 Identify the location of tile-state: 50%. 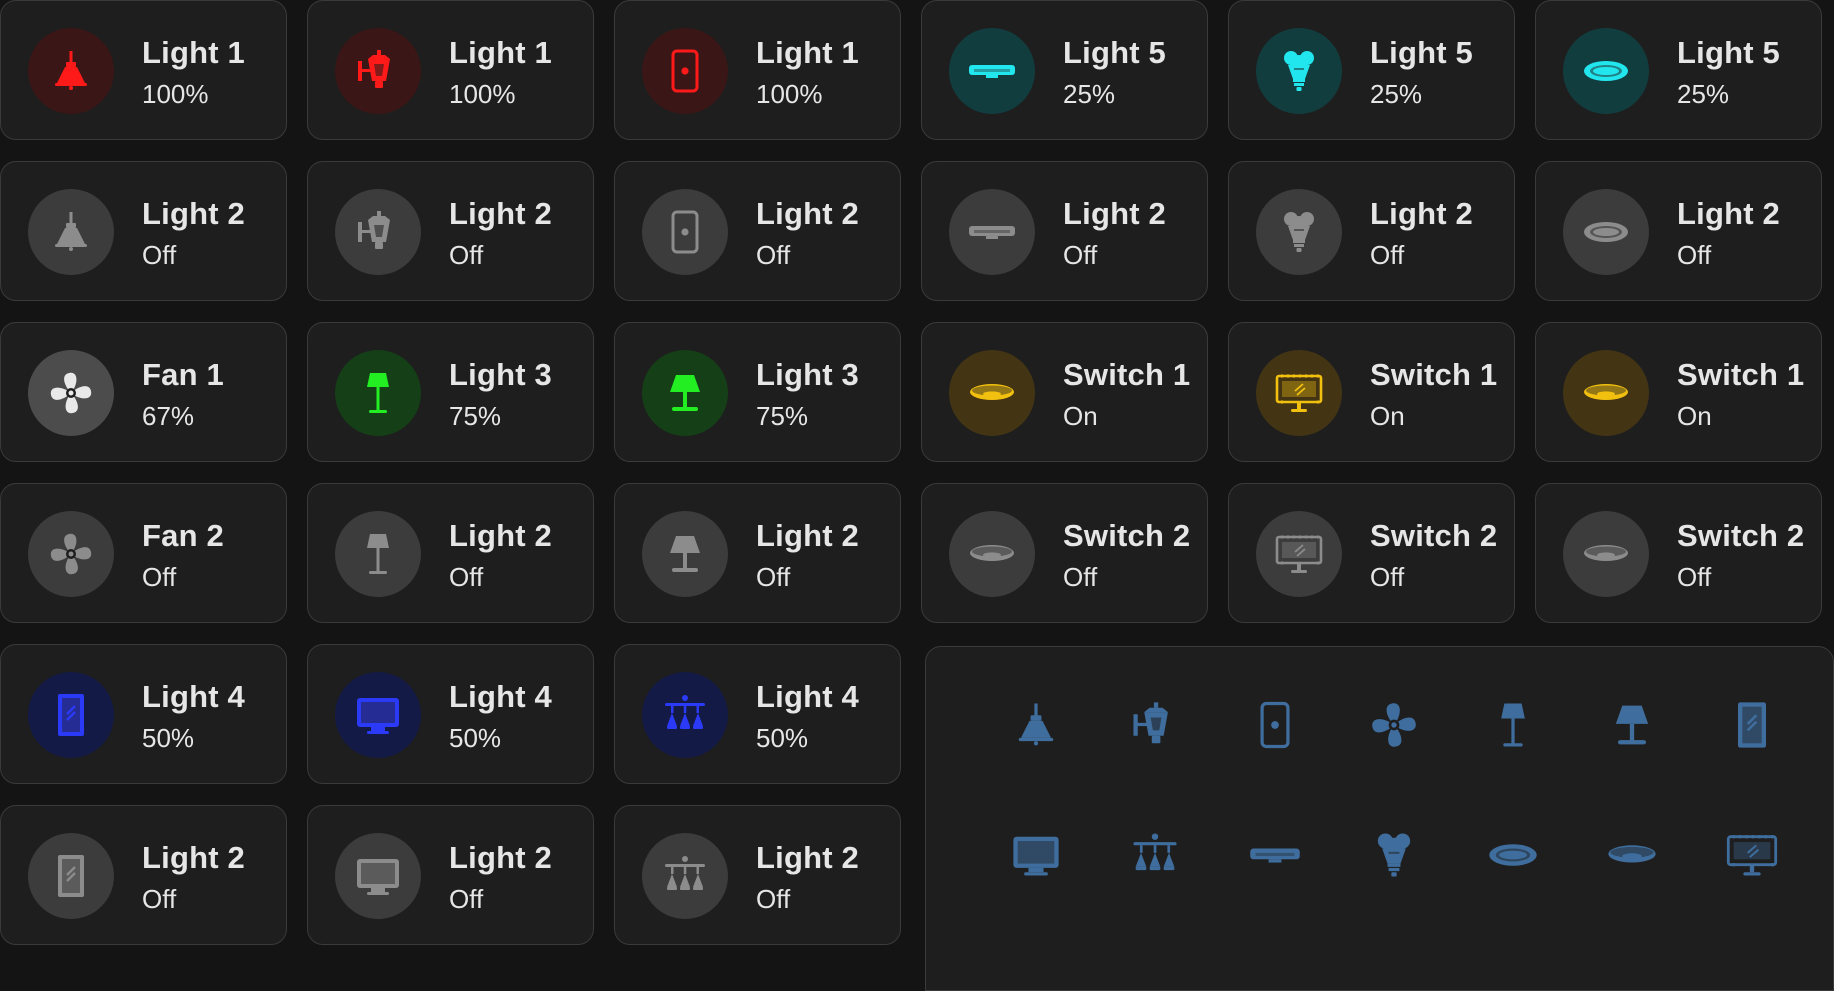
(782, 738).